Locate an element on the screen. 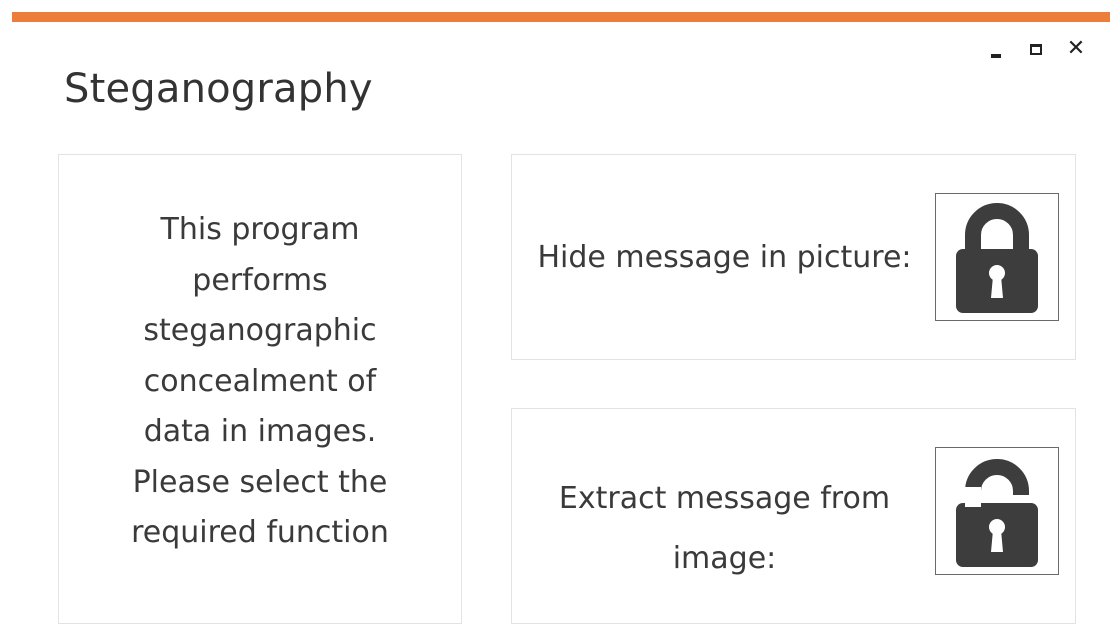  extract-label-line: Extract message from is located at coordinates (724, 498).